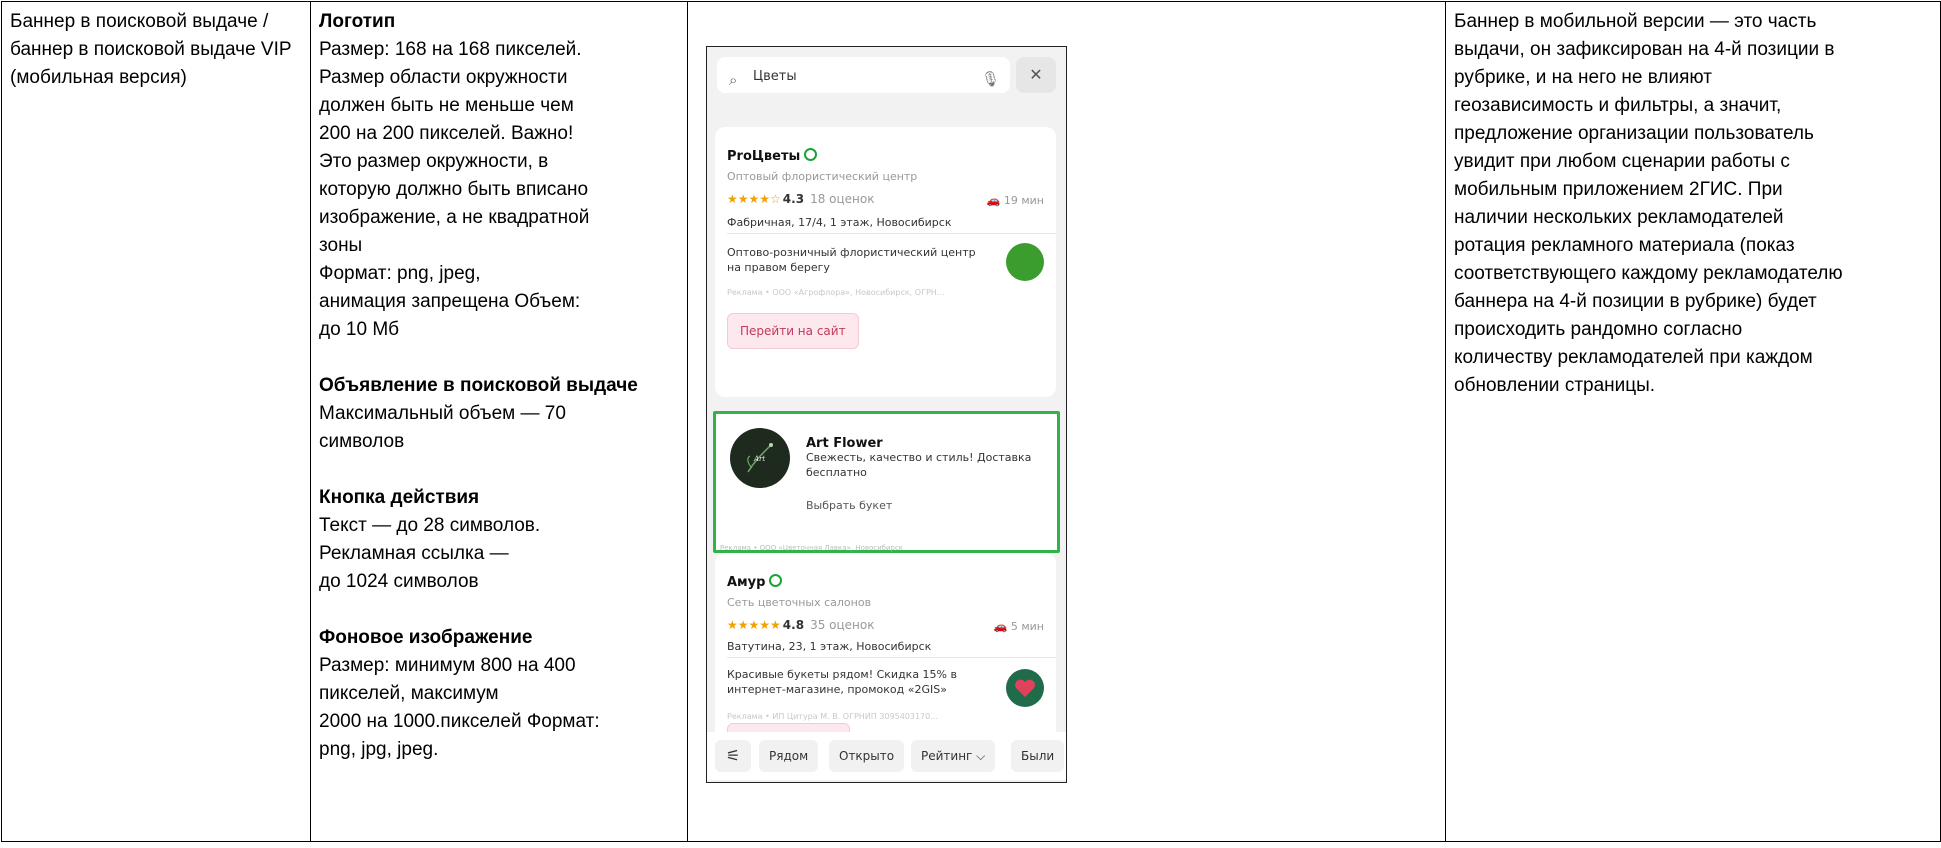  I want to click on description-line: происходить рандомно согласно, so click(1598, 329).